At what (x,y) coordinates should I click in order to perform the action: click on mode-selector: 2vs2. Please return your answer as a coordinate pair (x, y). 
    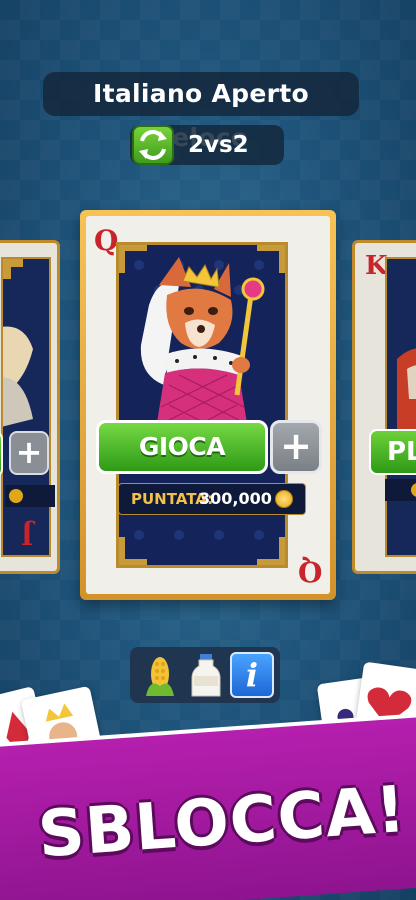
    Looking at the image, I should click on (207, 145).